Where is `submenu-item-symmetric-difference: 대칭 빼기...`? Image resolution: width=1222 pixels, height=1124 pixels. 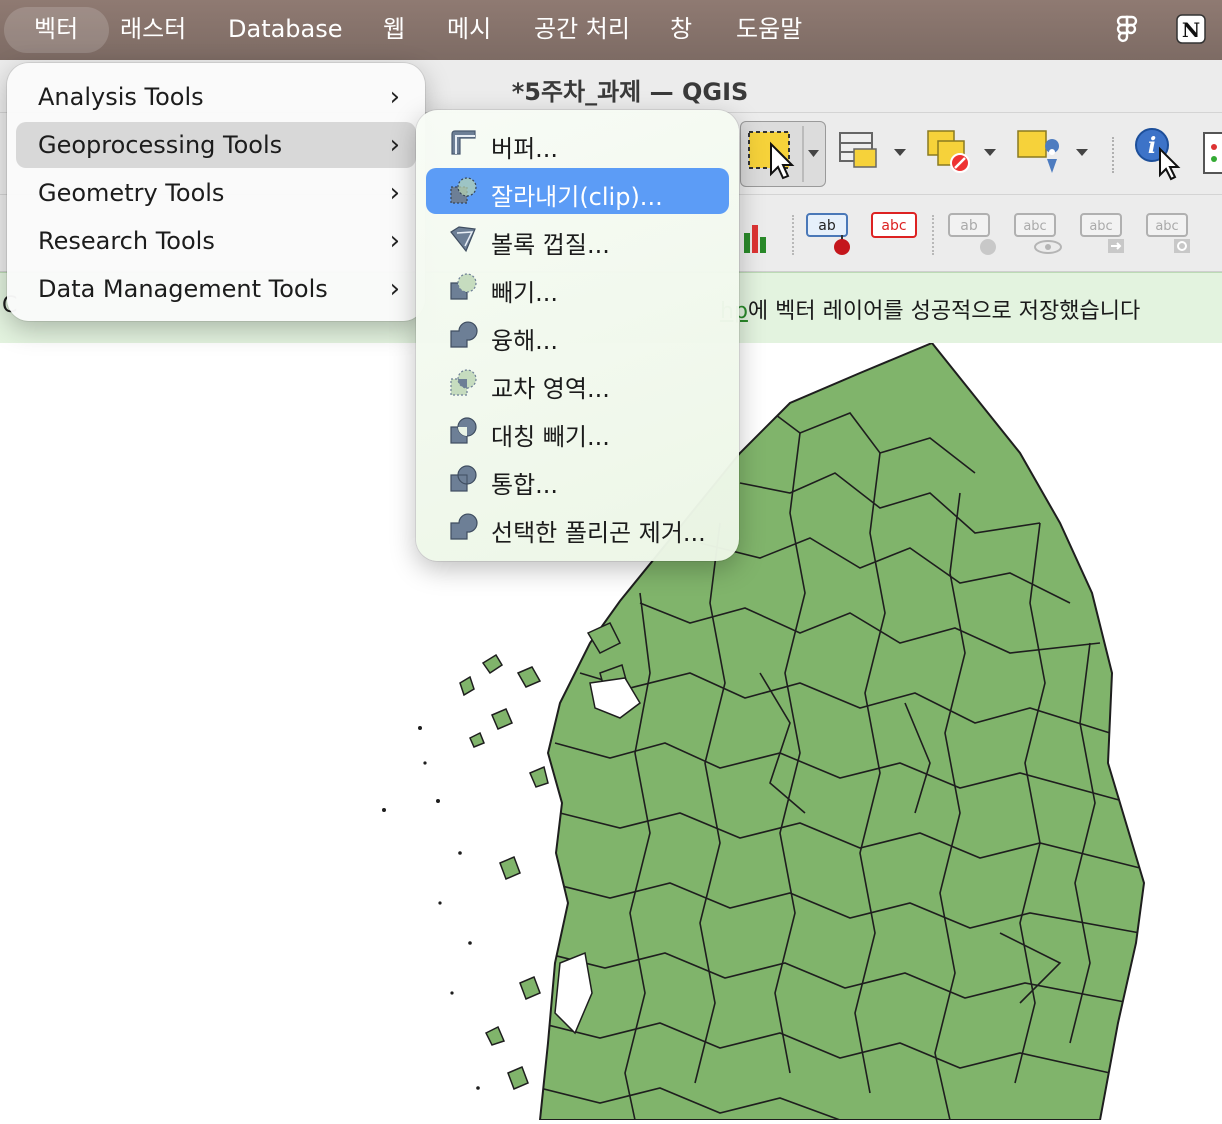 submenu-item-symmetric-difference: 대칭 빼기... is located at coordinates (577, 431).